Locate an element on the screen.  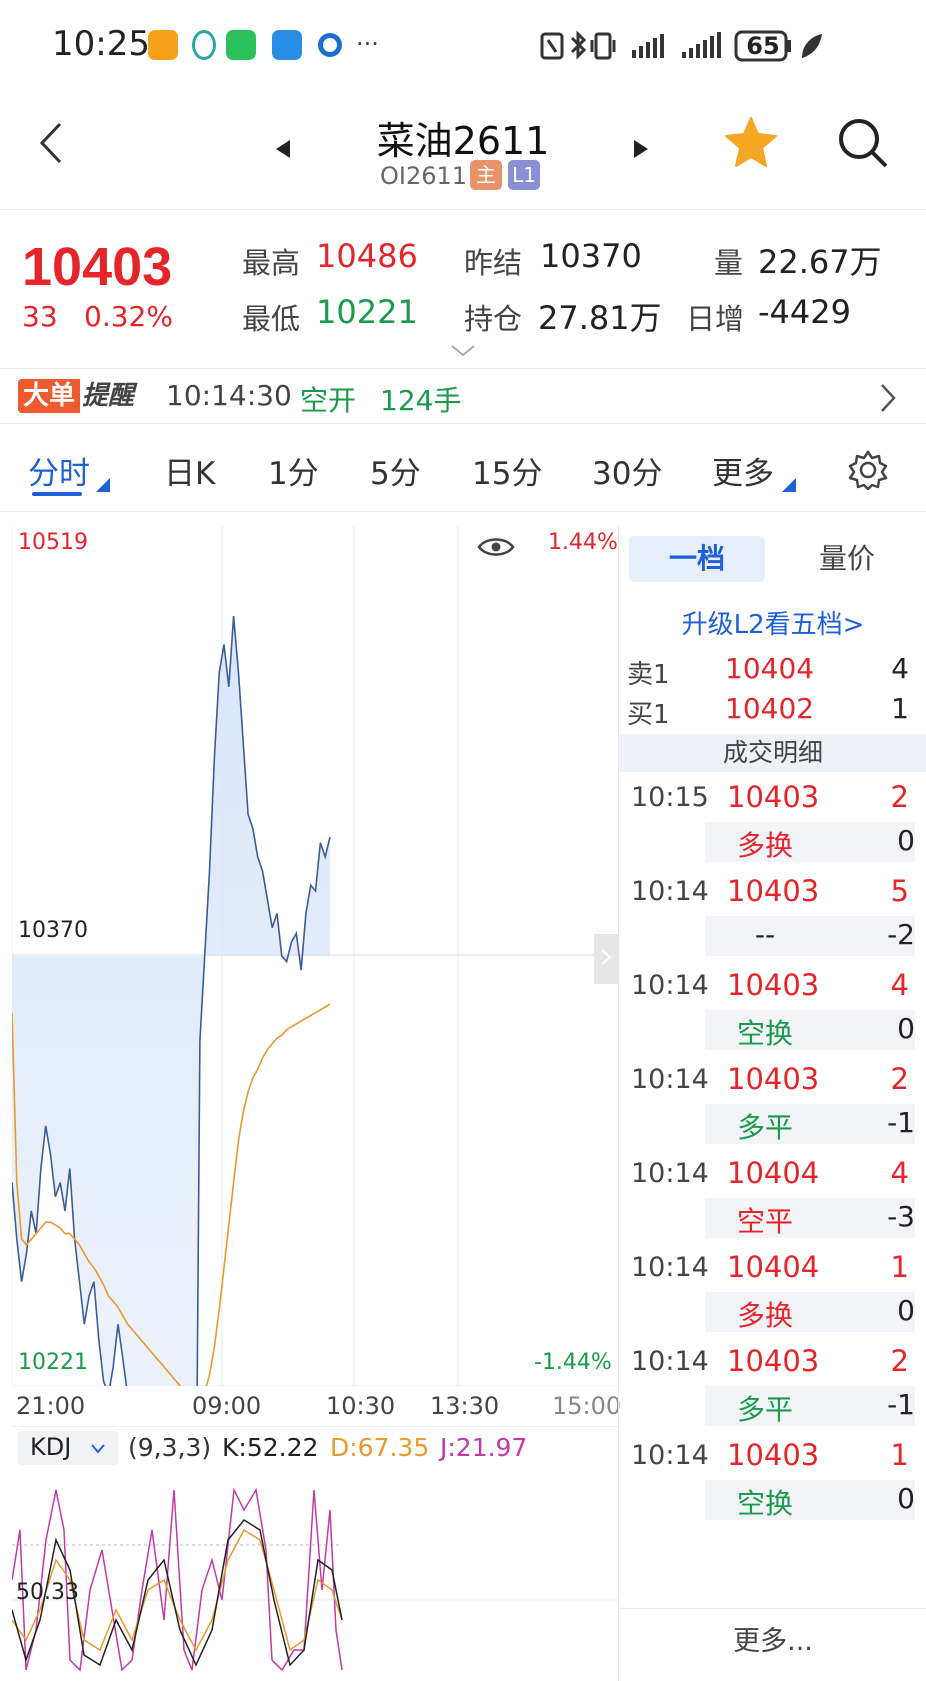
tab-5min: 5分 is located at coordinates (395, 470).